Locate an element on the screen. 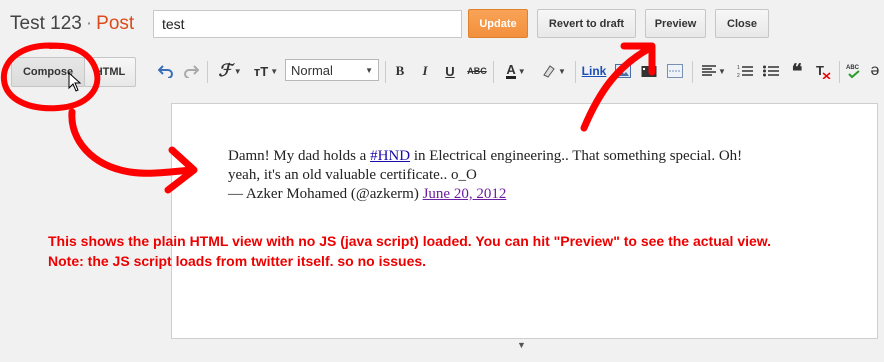  link-button: Link is located at coordinates (594, 71).